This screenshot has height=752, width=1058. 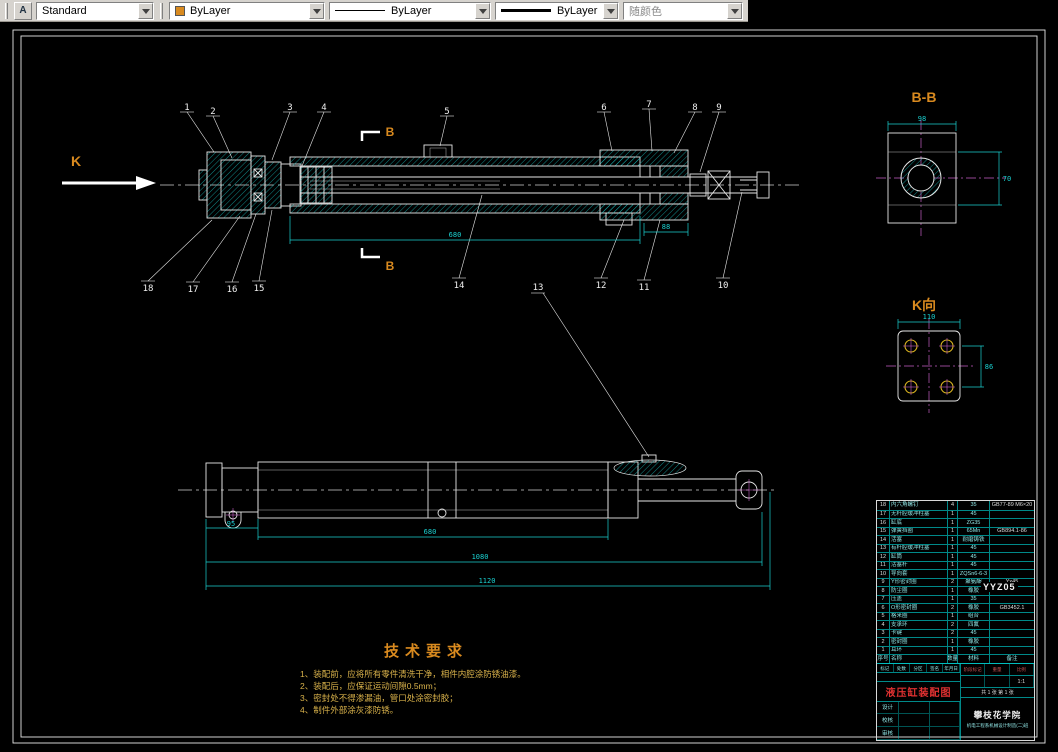 What do you see at coordinates (883, 548) in the screenshot?
I see `bom-cell-no: 13` at bounding box center [883, 548].